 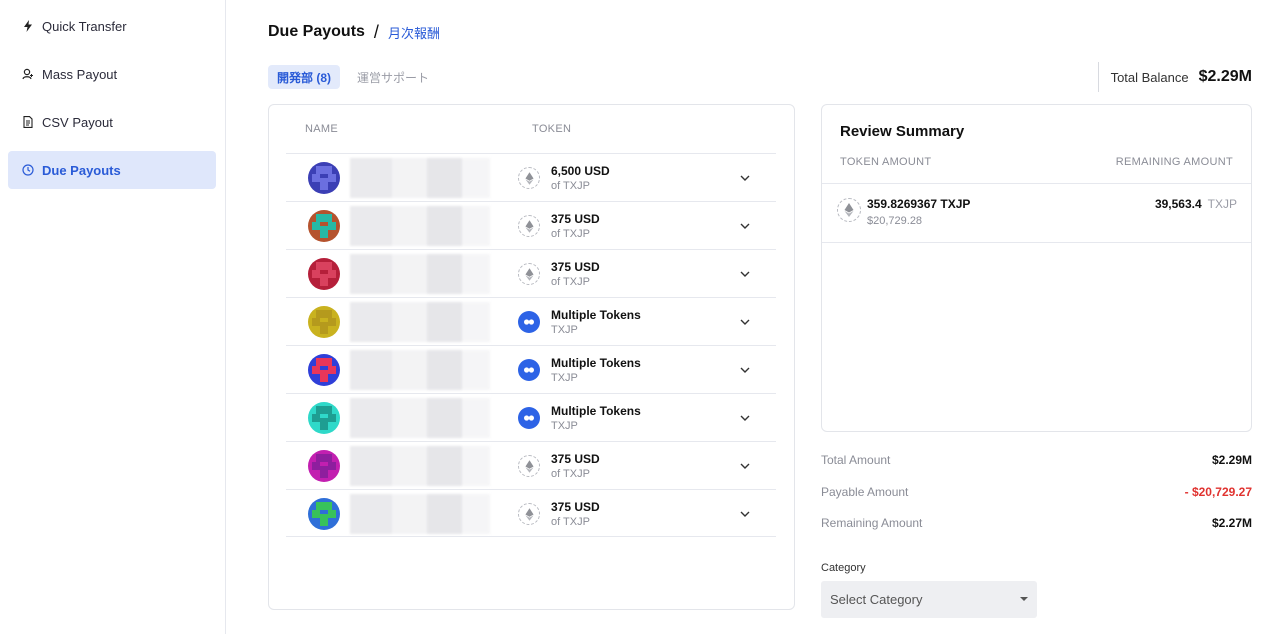 What do you see at coordinates (1024, 599) in the screenshot?
I see `caret-down-icon` at bounding box center [1024, 599].